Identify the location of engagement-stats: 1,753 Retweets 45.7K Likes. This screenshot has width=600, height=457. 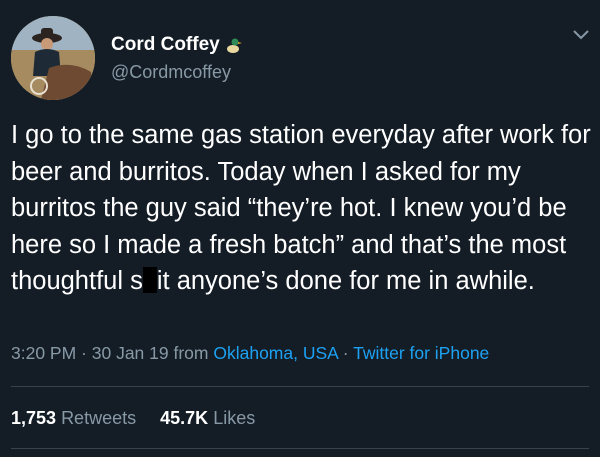
(133, 418).